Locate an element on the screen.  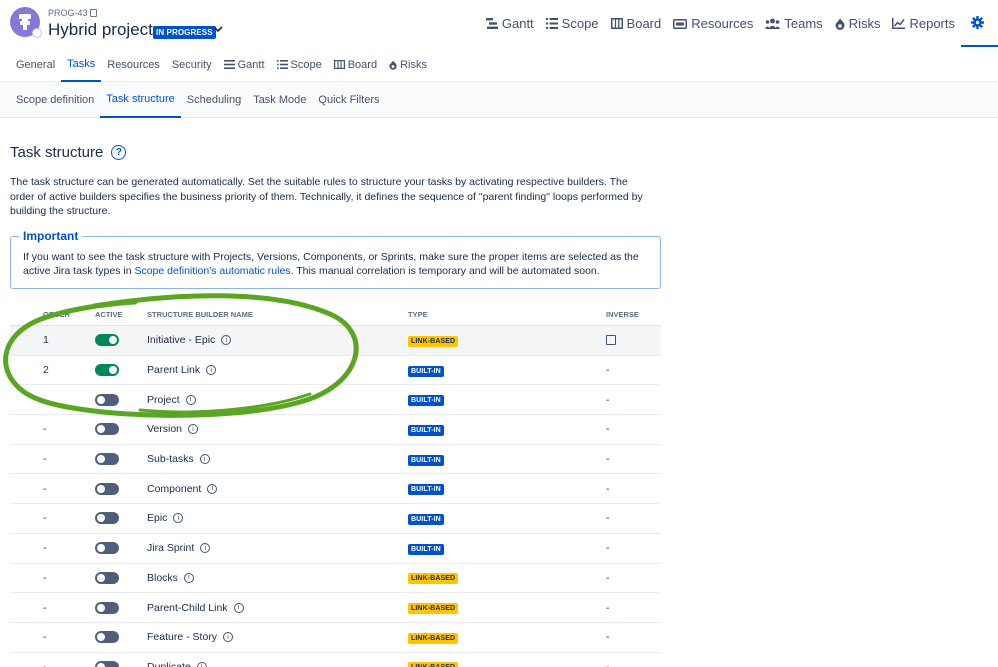
tab-security: Security is located at coordinates (192, 64).